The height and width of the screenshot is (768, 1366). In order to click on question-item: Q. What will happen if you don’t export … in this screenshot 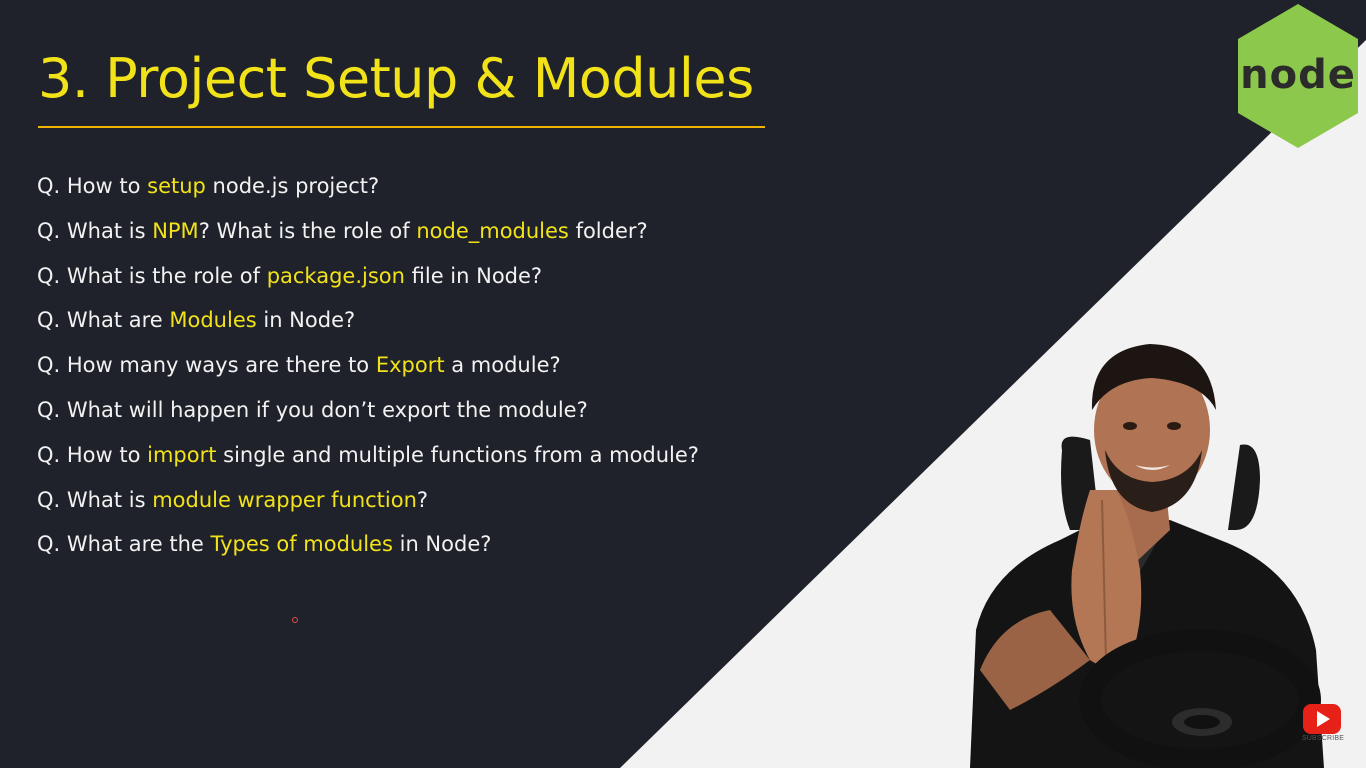, I will do `click(312, 409)`.